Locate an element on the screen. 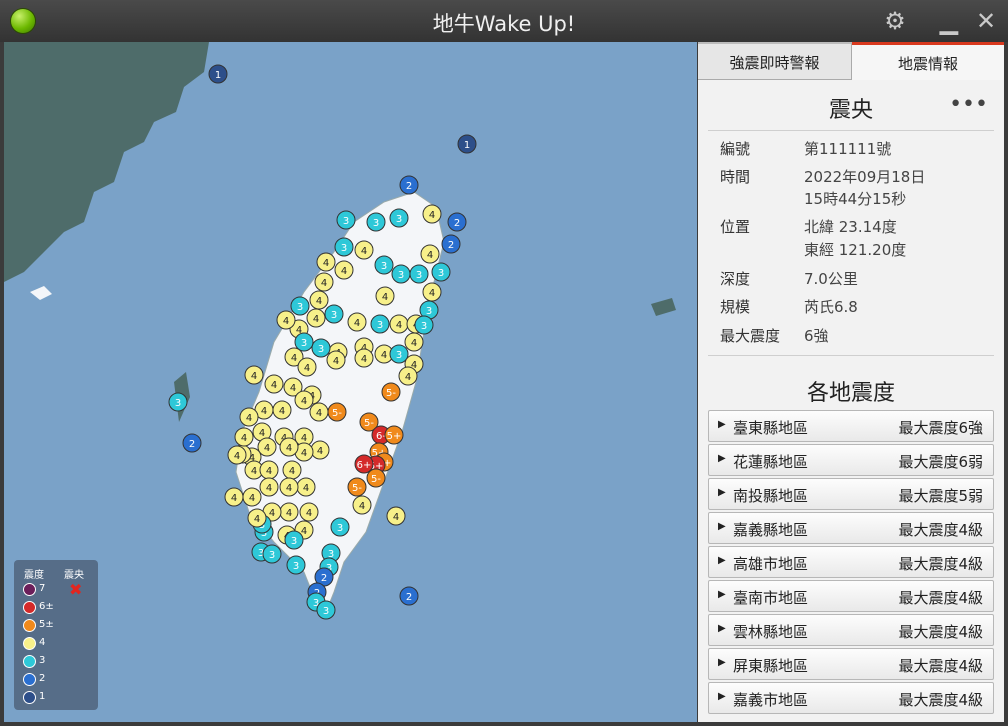 The image size is (1008, 726). region-row: ▶ 雲林縣地區 最大震度4級 is located at coordinates (851, 630).